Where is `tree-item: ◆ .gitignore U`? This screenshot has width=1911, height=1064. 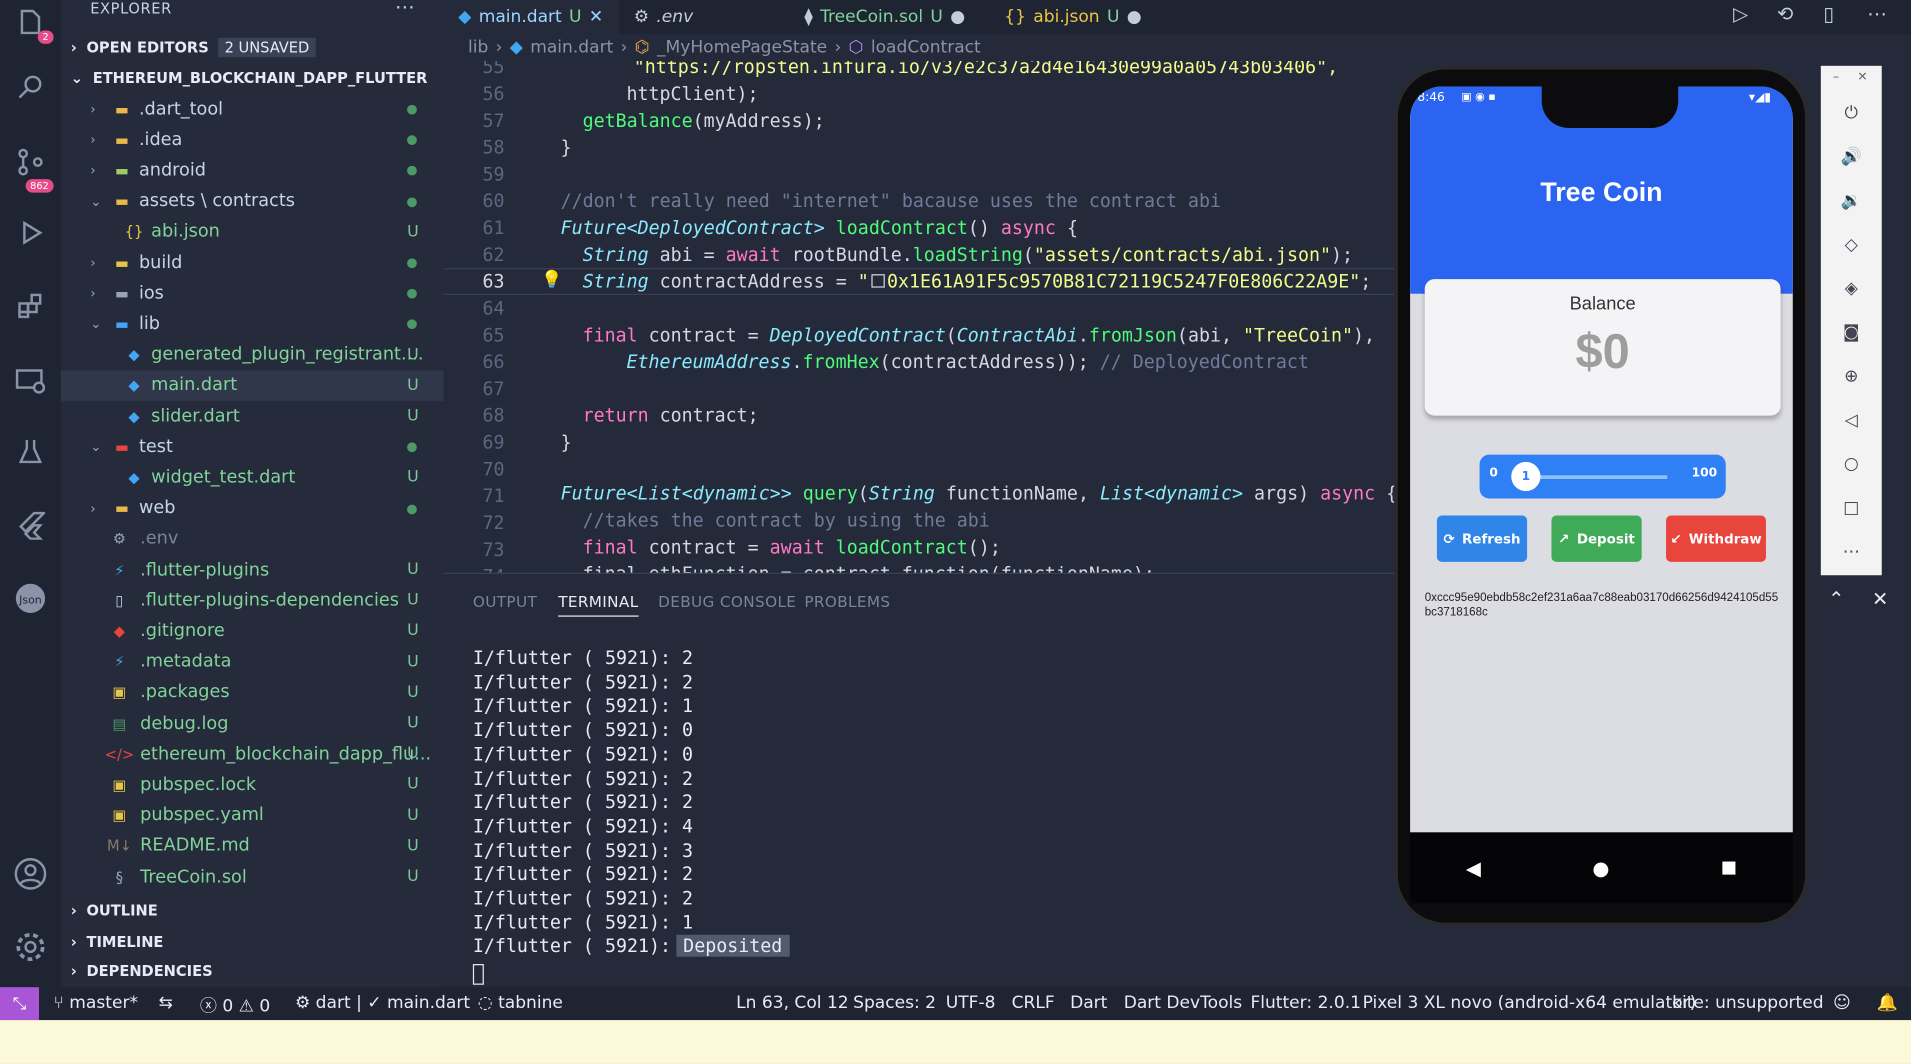 tree-item: ◆ .gitignore U is located at coordinates (252, 631).